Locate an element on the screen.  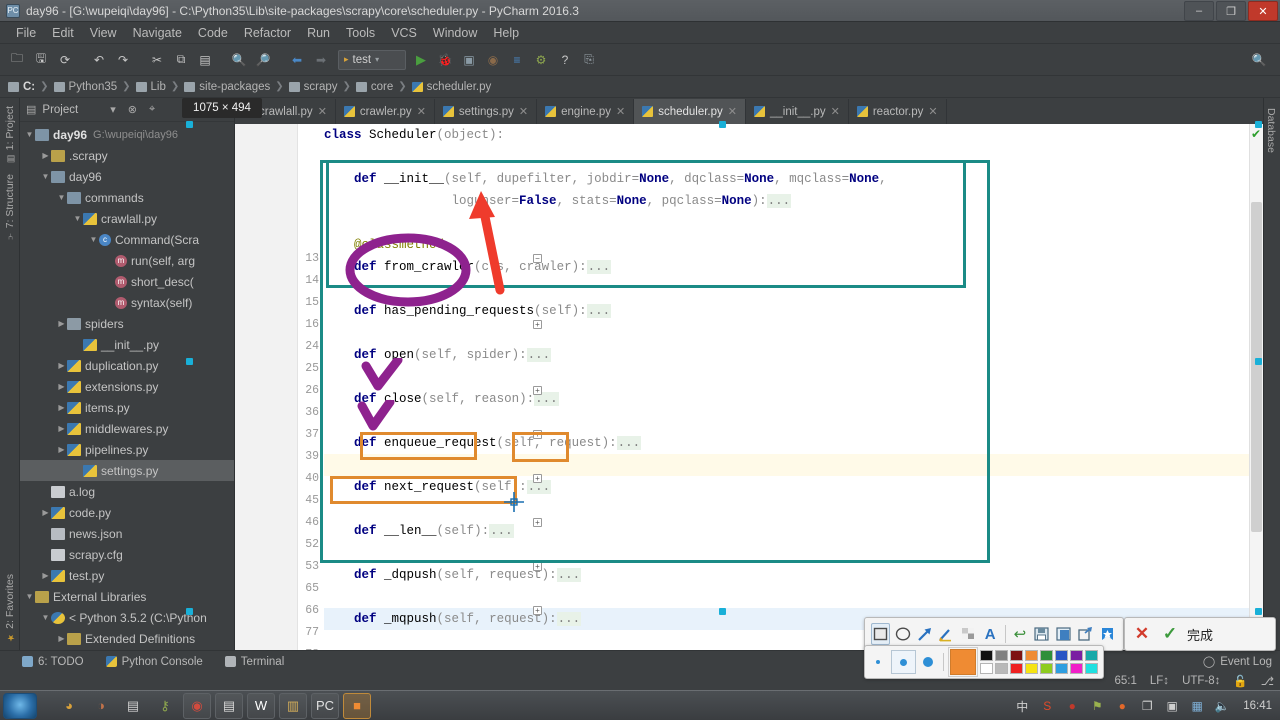
breadcrumb-item-1: Python35 is located at coordinates (85, 87).